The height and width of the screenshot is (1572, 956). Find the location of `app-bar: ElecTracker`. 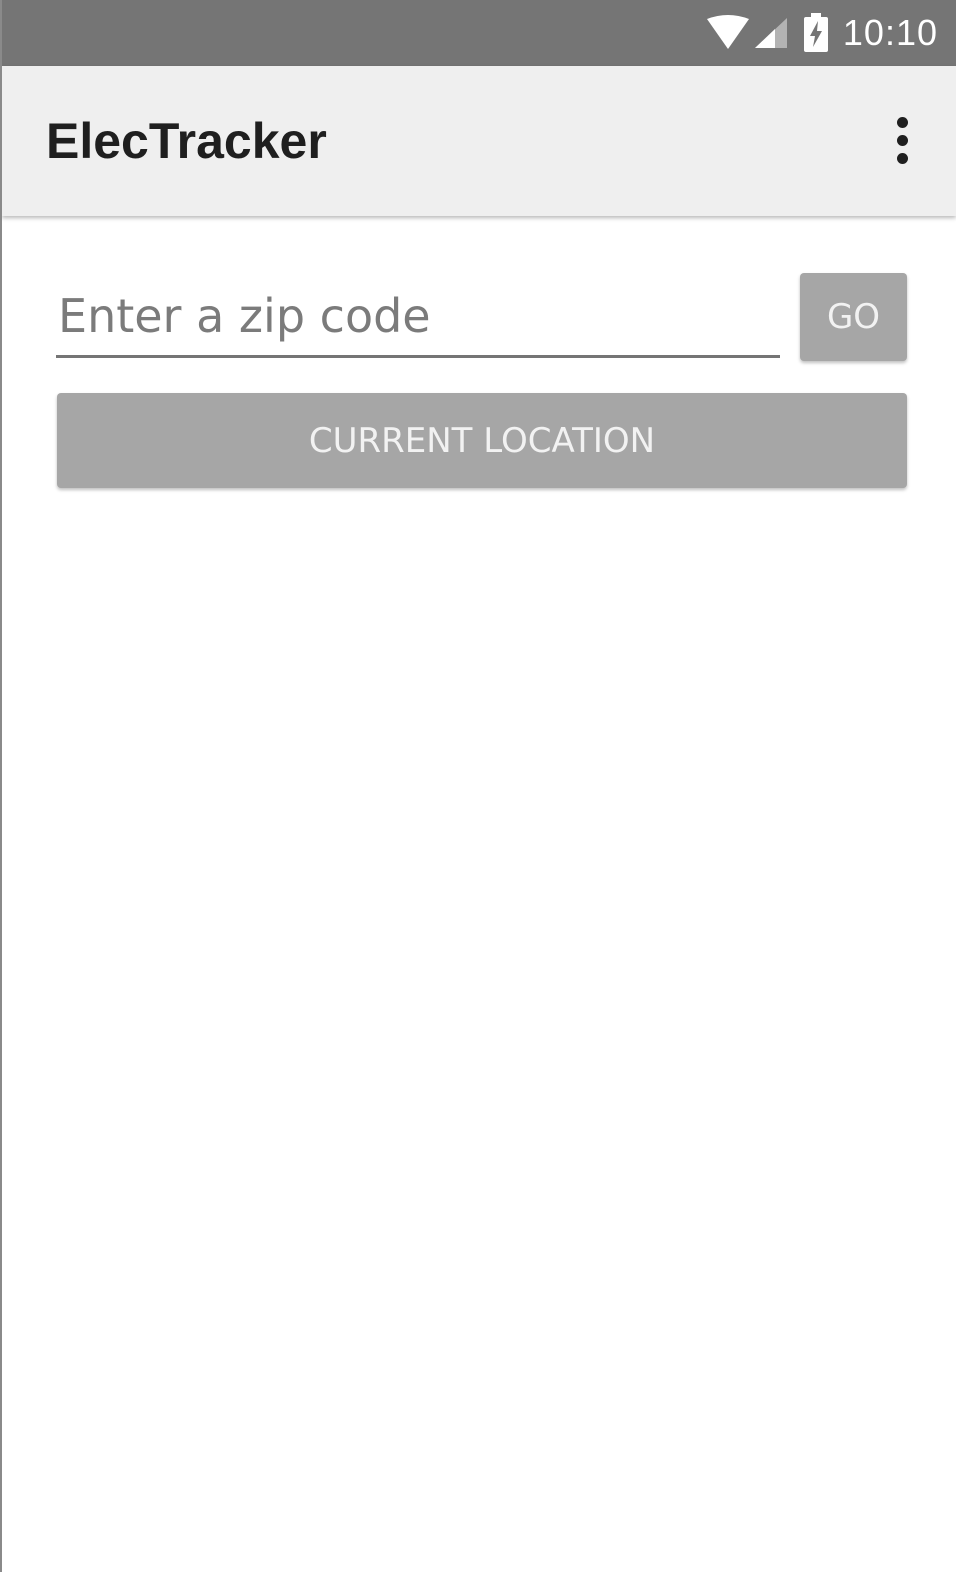

app-bar: ElecTracker is located at coordinates (479, 141).